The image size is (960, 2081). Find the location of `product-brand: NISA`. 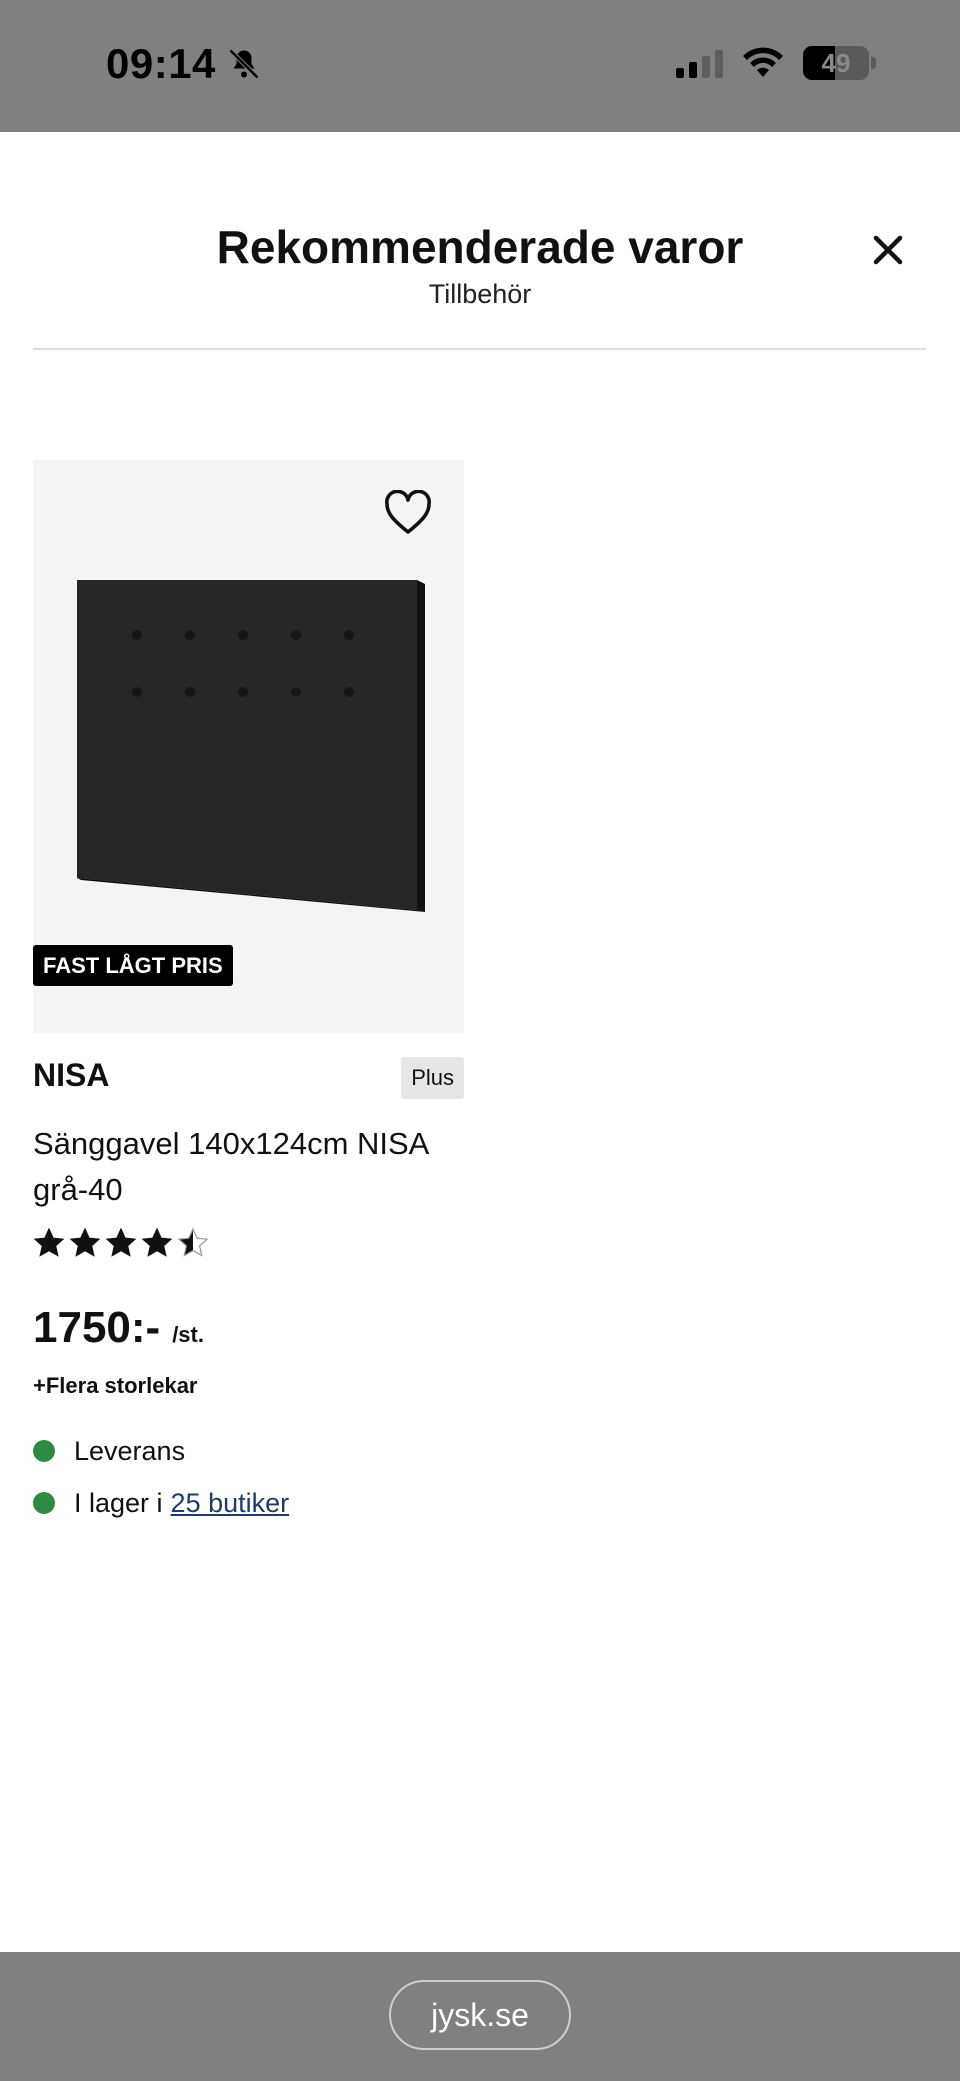

product-brand: NISA is located at coordinates (71, 1075).